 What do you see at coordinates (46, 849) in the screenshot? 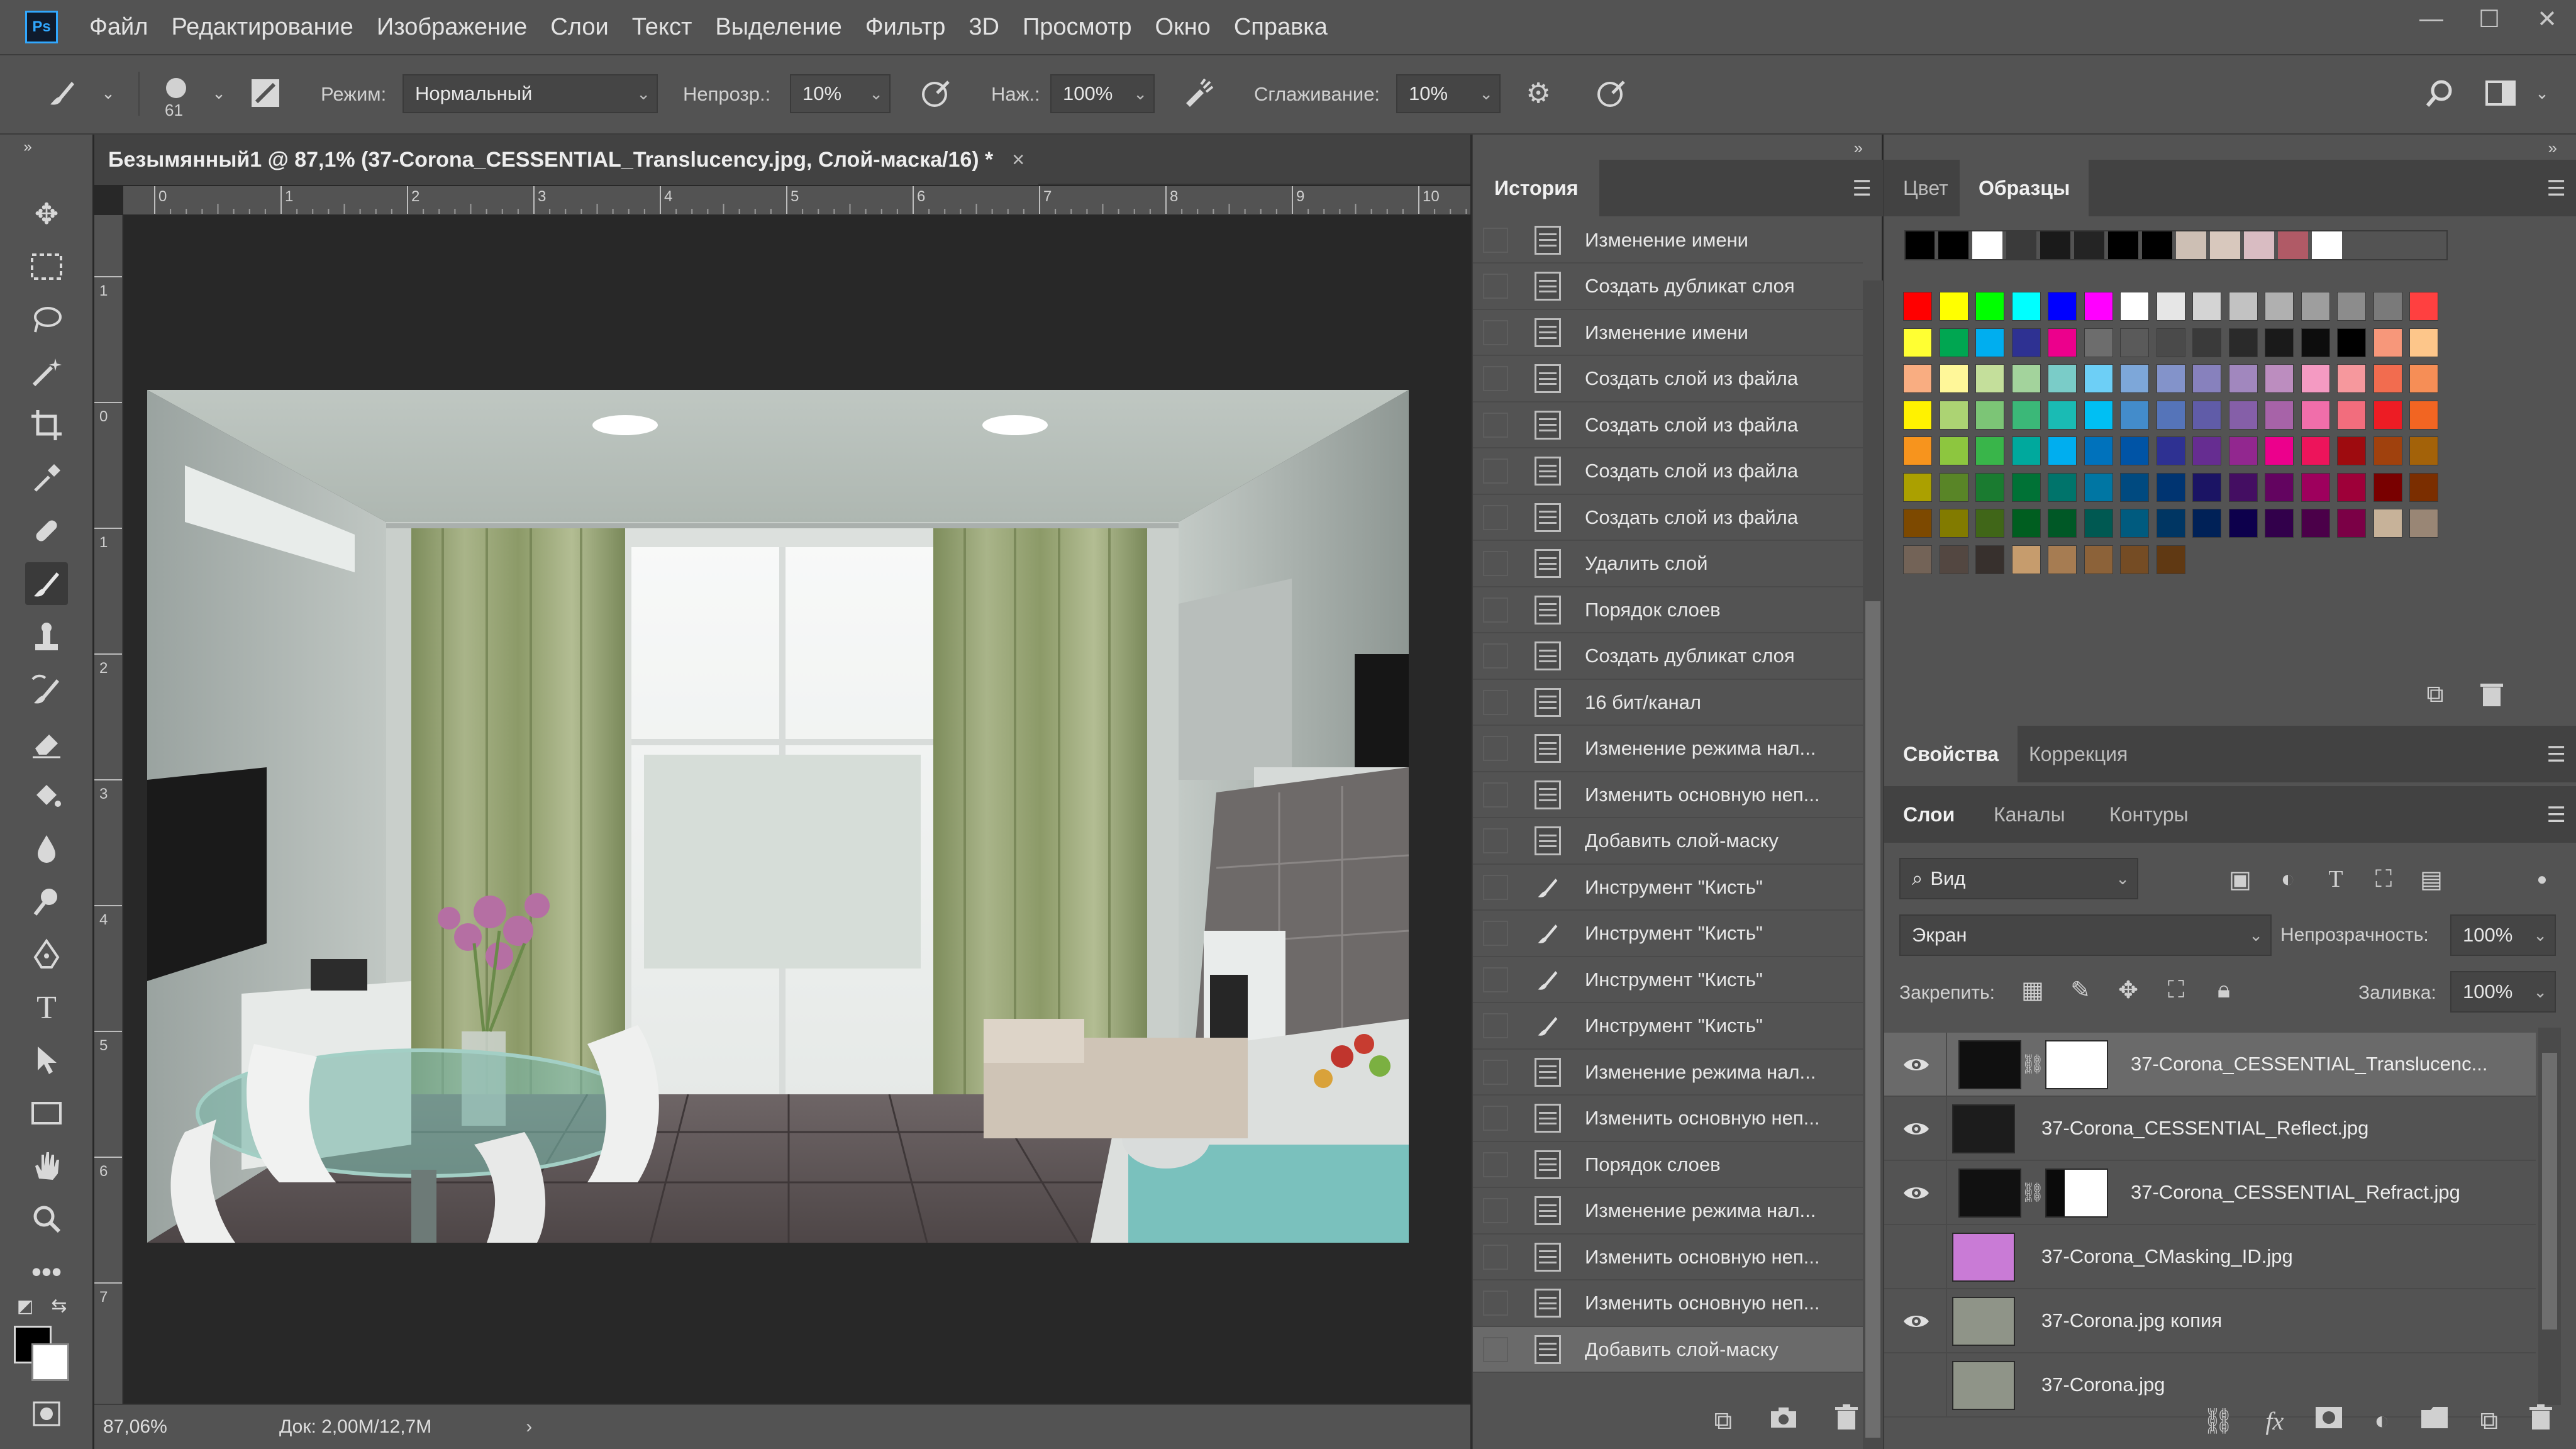
I see `blur-tool-icon` at bounding box center [46, 849].